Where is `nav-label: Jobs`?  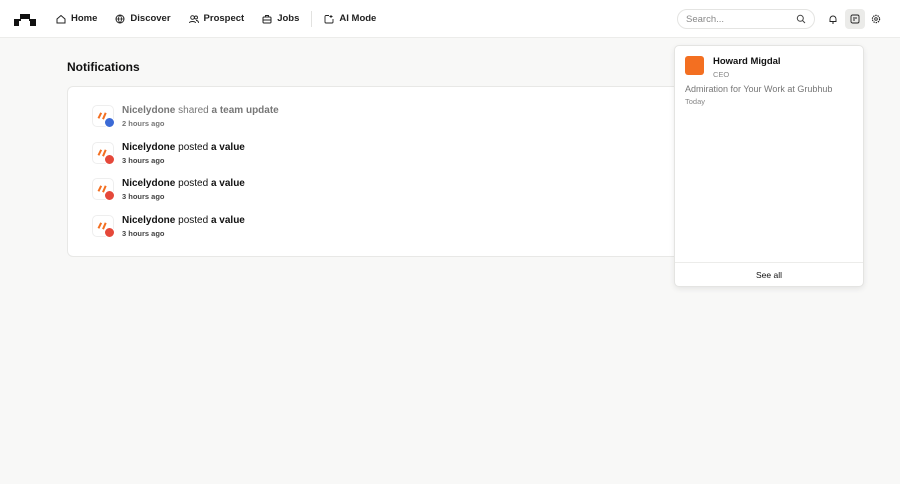 nav-label: Jobs is located at coordinates (288, 18).